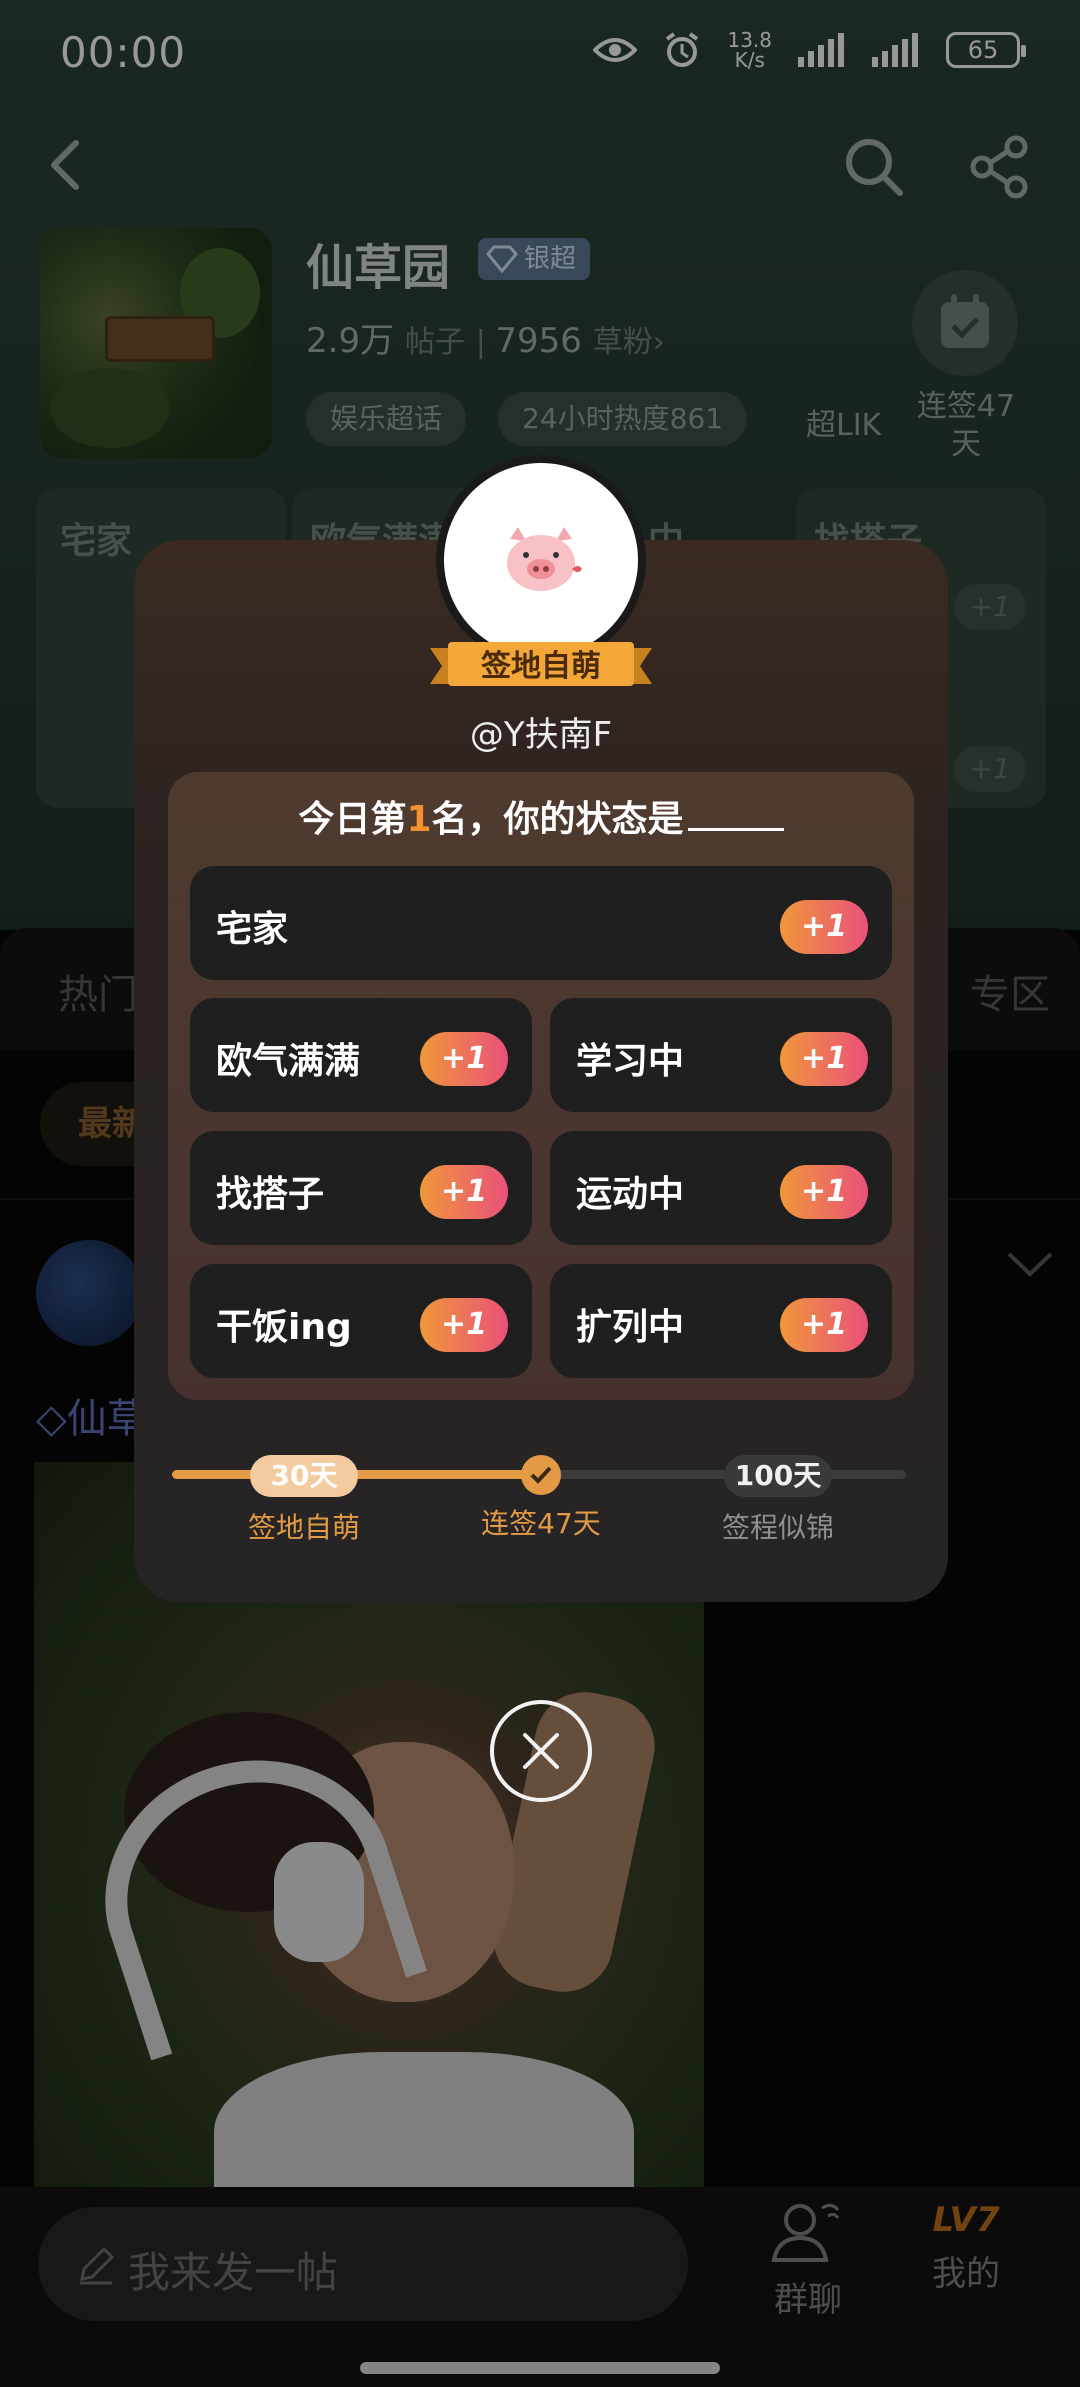 This screenshot has width=1080, height=2387. Describe the element at coordinates (777, 1527) in the screenshot. I see `milestone-label: 签程似锦` at that location.